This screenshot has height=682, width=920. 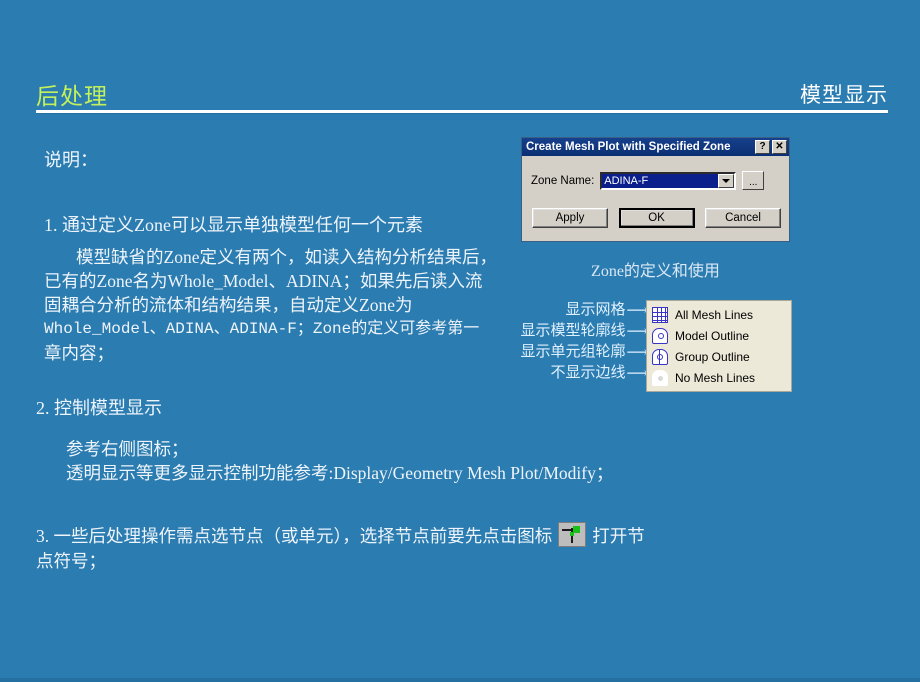 What do you see at coordinates (573, 352) in the screenshot?
I see `annotation-label: 显示单元组轮廓` at bounding box center [573, 352].